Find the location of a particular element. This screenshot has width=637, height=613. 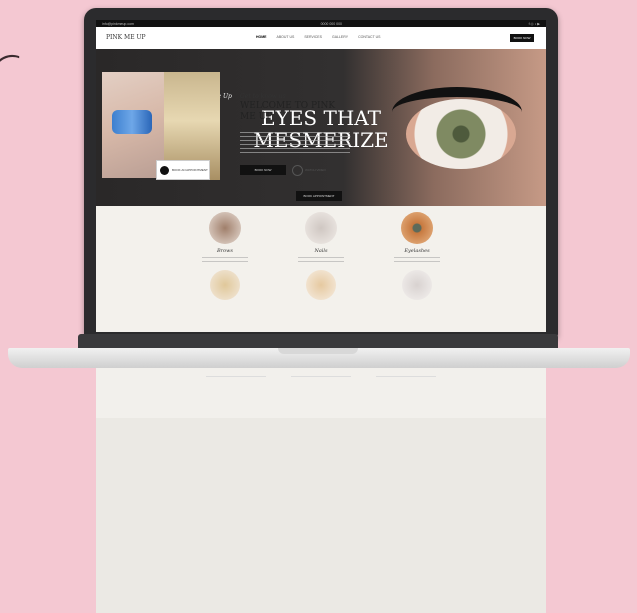

service-name: Eyelashes is located at coordinates (417, 251).